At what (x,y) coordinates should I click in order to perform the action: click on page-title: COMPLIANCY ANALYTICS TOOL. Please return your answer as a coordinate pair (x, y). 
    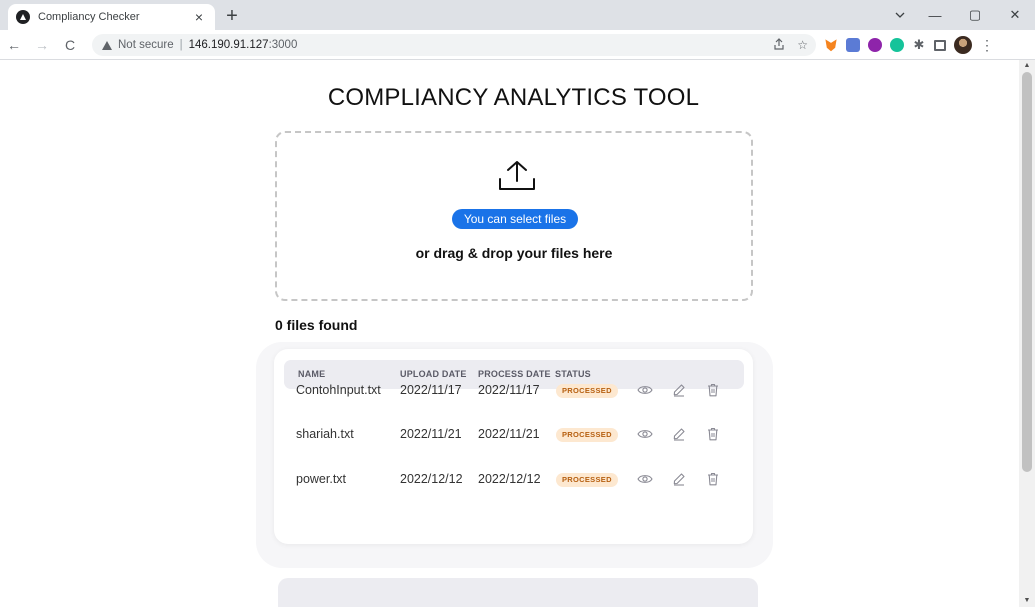
    Looking at the image, I should click on (513, 97).